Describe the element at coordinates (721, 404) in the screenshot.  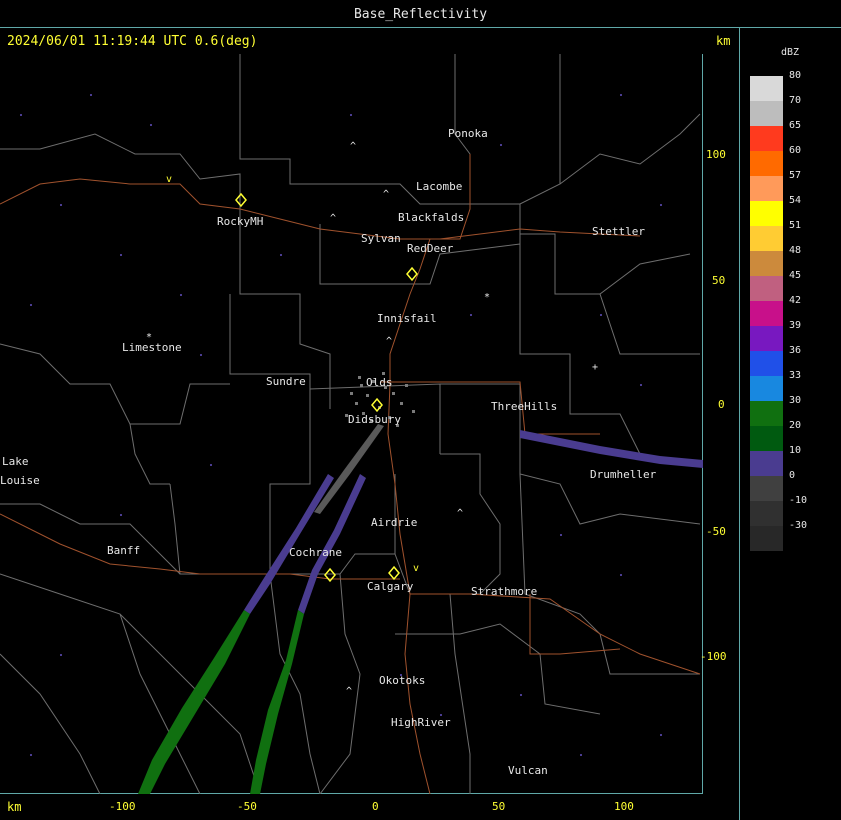
I see `y-tick-0: 0` at that location.